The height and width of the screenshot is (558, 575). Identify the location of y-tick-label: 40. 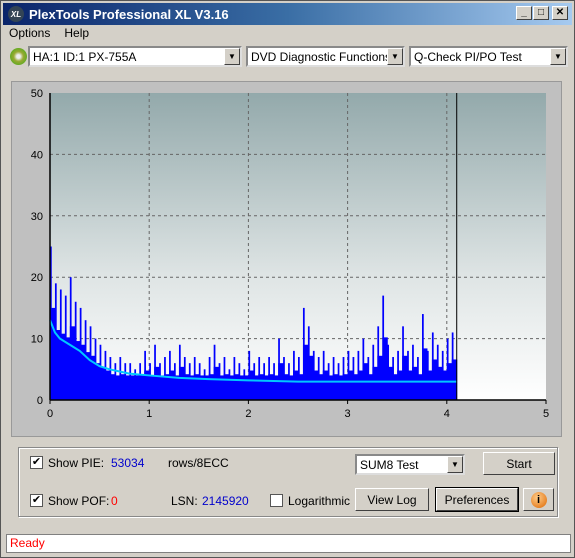
(37, 155).